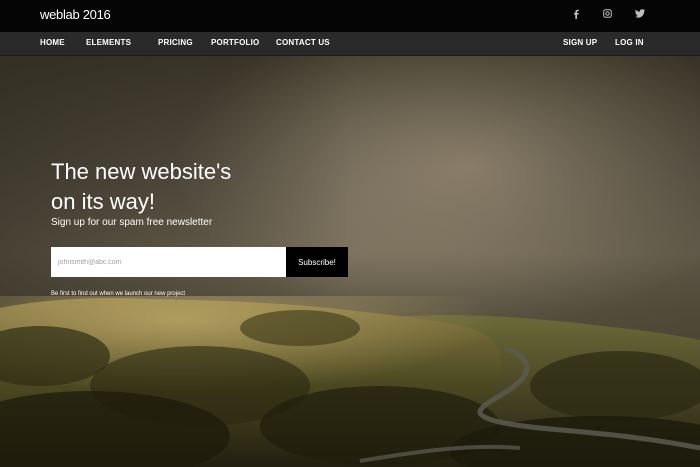 This screenshot has height=467, width=700. What do you see at coordinates (75, 14) in the screenshot?
I see `site-logo: weblab 2016` at bounding box center [75, 14].